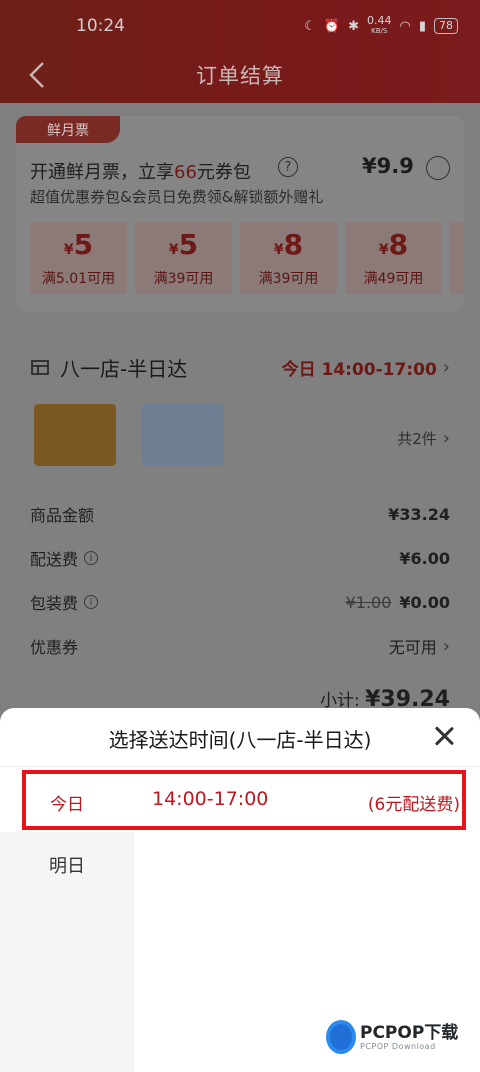  I want to click on signal-icon: ▮, so click(422, 26).